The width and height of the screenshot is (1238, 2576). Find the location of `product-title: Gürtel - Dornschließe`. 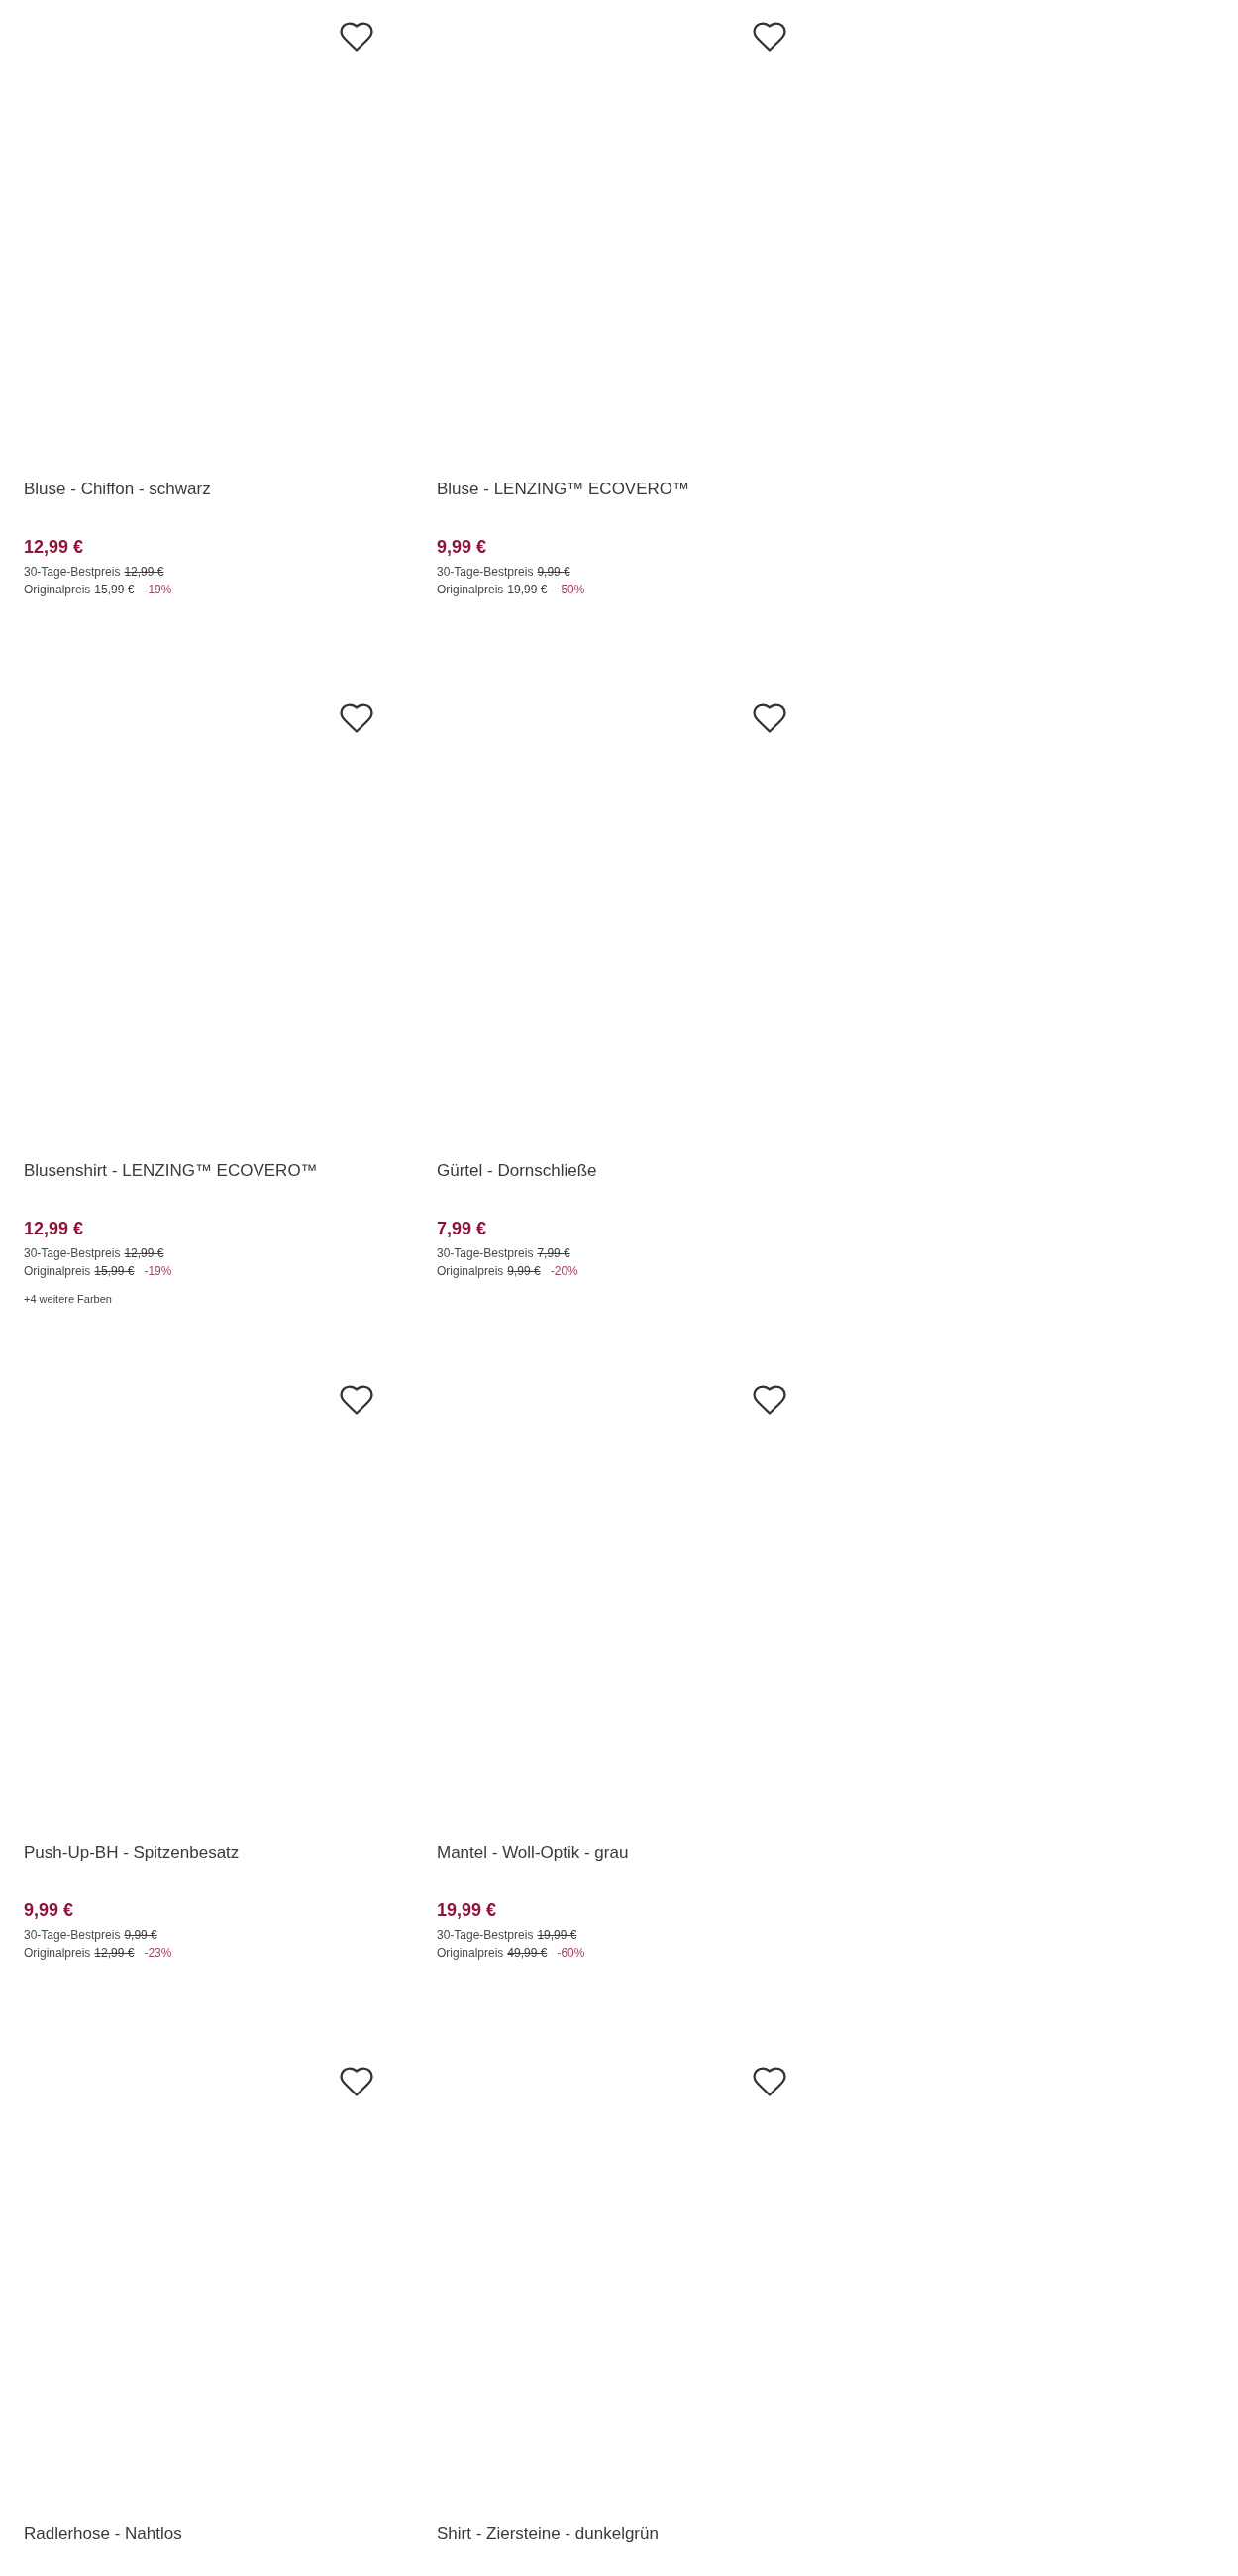

product-title: Gürtel - Dornschließe is located at coordinates (611, 1171).